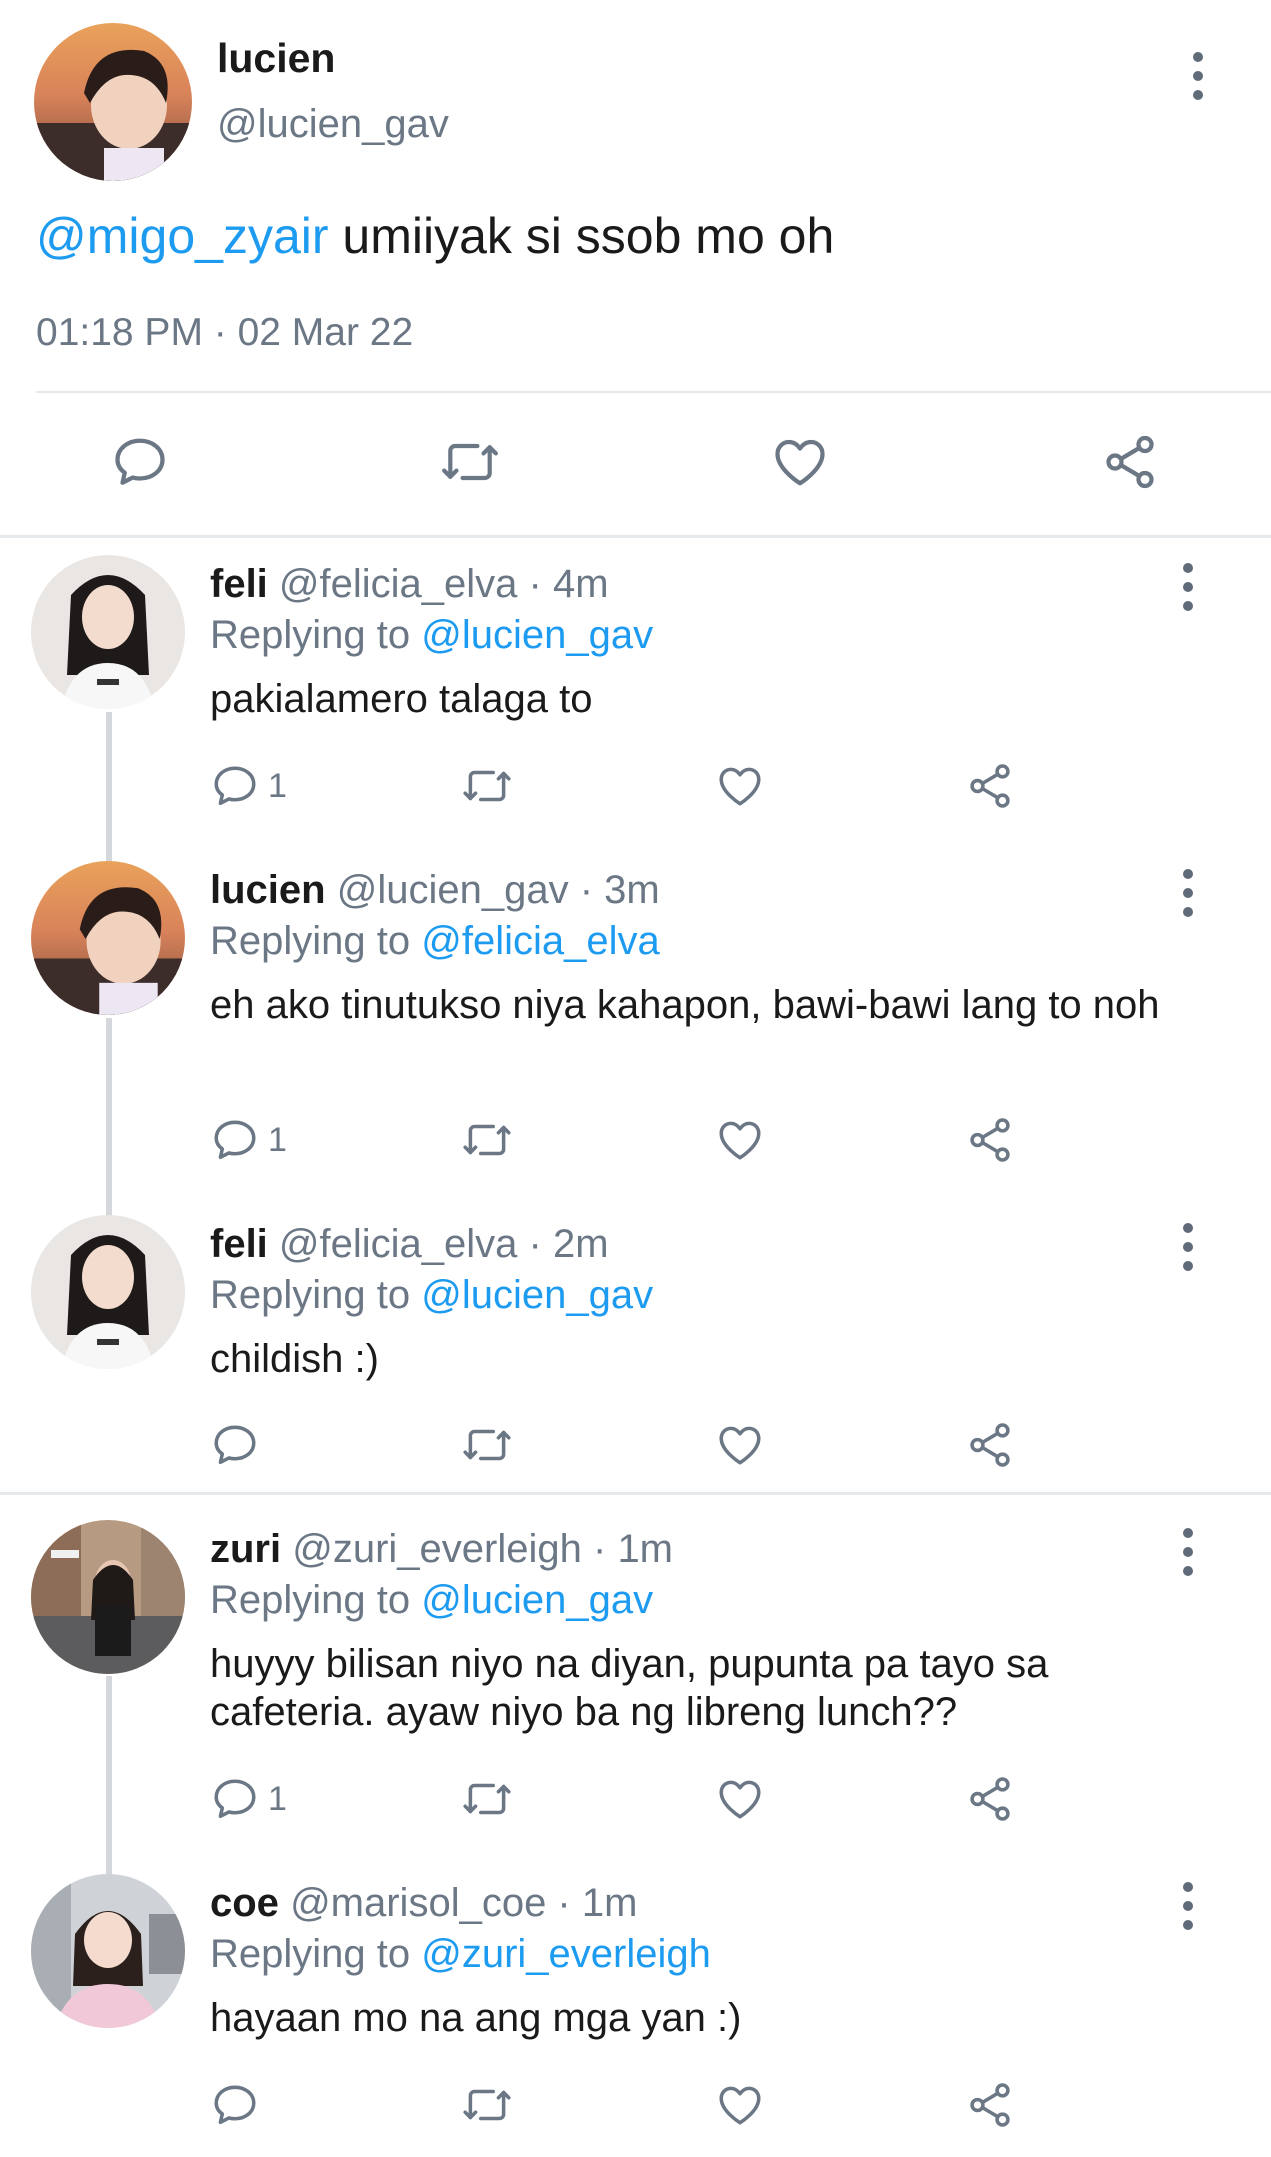 Image resolution: width=1271 pixels, height=2157 pixels. What do you see at coordinates (563, 1244) in the screenshot?
I see `reply-age: · 2m` at bounding box center [563, 1244].